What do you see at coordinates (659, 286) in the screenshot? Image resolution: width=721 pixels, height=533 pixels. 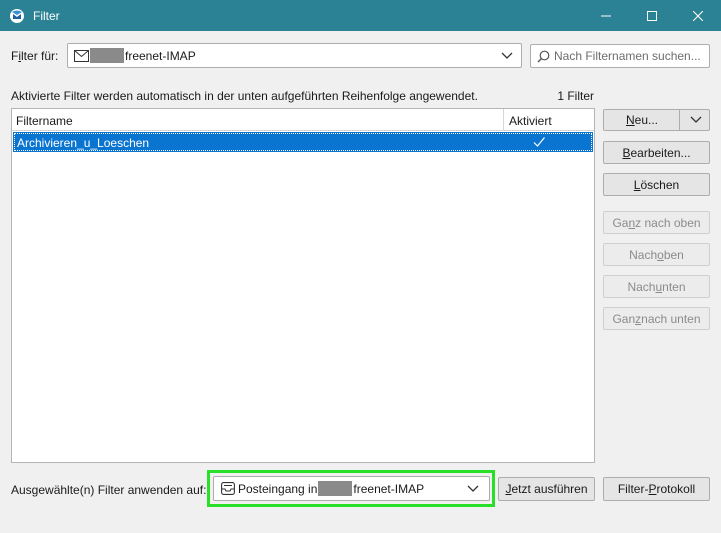 I see `down-accesskey: u` at bounding box center [659, 286].